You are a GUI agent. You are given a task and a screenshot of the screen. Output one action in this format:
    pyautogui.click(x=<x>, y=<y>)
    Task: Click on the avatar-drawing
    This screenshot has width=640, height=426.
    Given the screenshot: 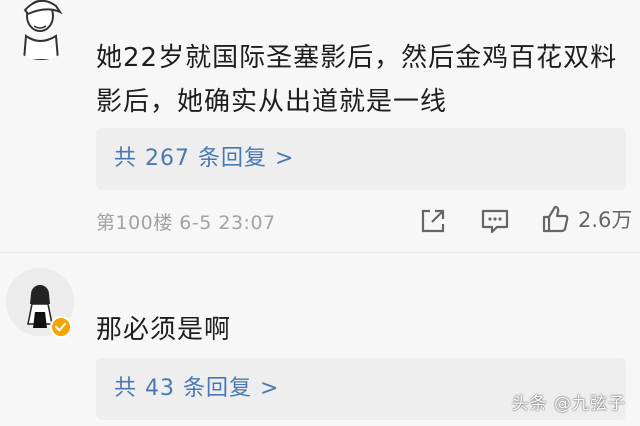 What is the action you would take?
    pyautogui.click(x=42, y=30)
    